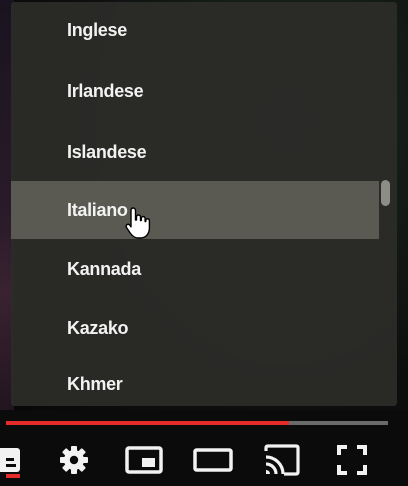 This screenshot has height=486, width=408. What do you see at coordinates (13, 476) in the screenshot?
I see `subtitles-active-indicator` at bounding box center [13, 476].